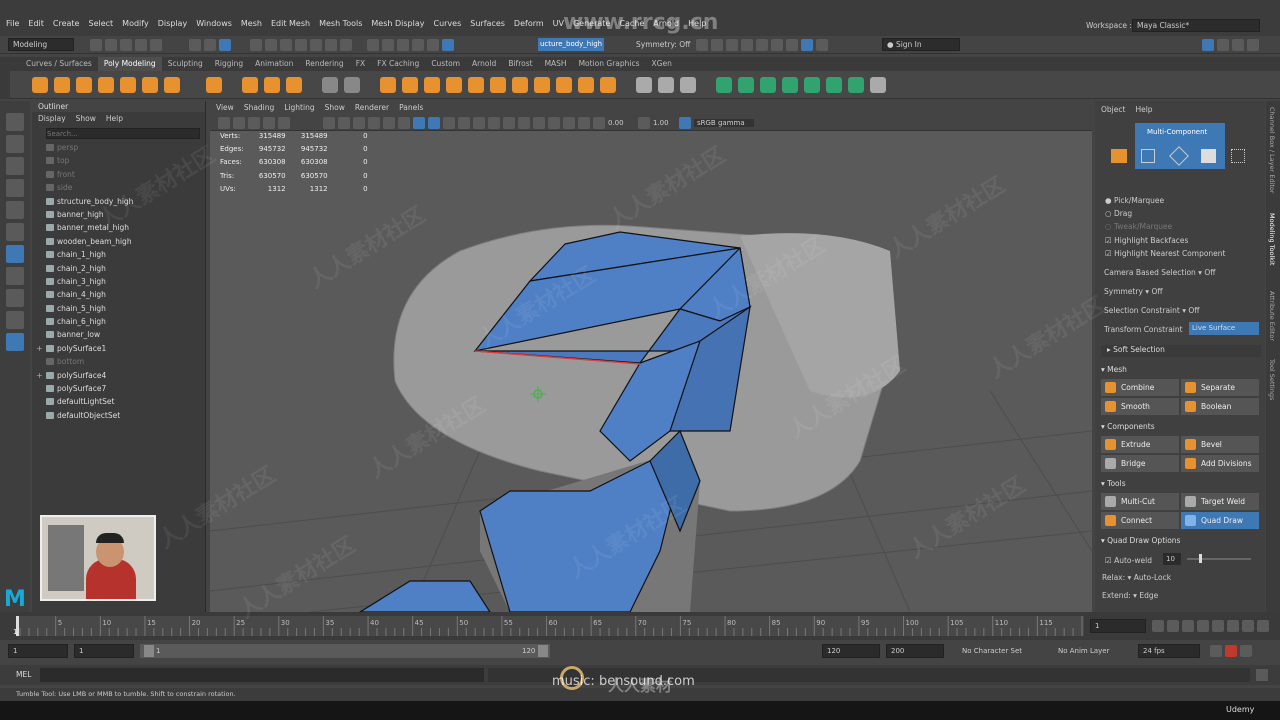  What do you see at coordinates (118, 308) in the screenshot?
I see `outliner-item: chain_5_high` at bounding box center [118, 308].